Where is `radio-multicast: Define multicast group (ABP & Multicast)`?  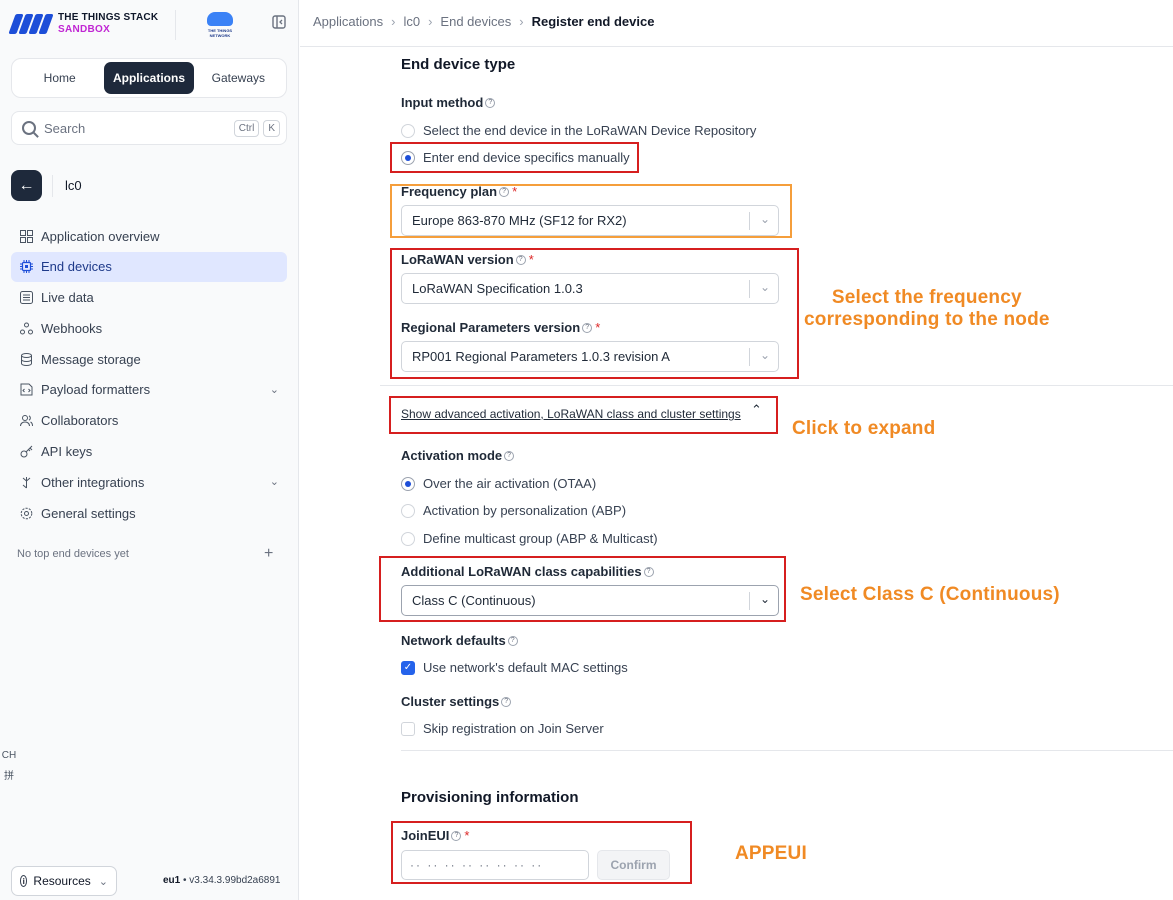
radio-multicast: Define multicast group (ABP & Multicast) is located at coordinates (529, 538).